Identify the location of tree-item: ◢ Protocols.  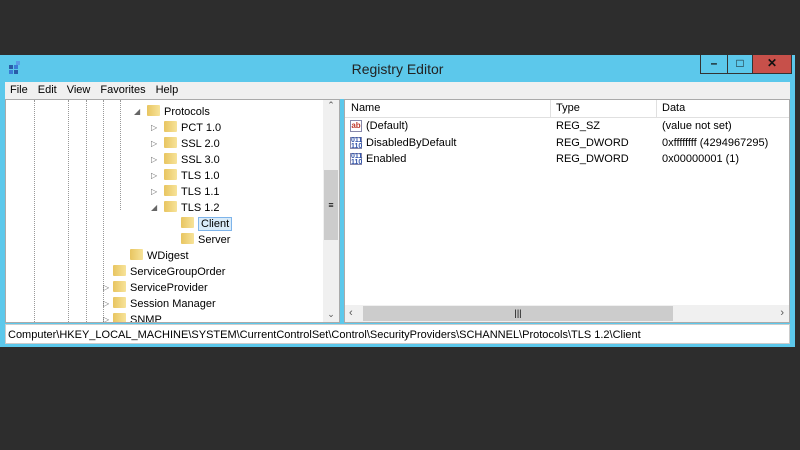
(172, 112).